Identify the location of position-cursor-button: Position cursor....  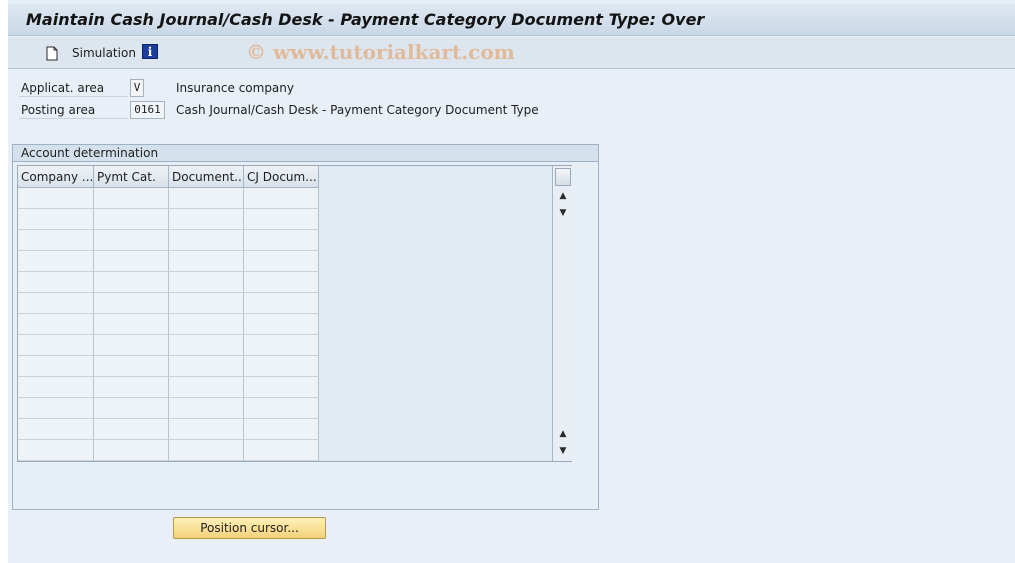
(249, 528).